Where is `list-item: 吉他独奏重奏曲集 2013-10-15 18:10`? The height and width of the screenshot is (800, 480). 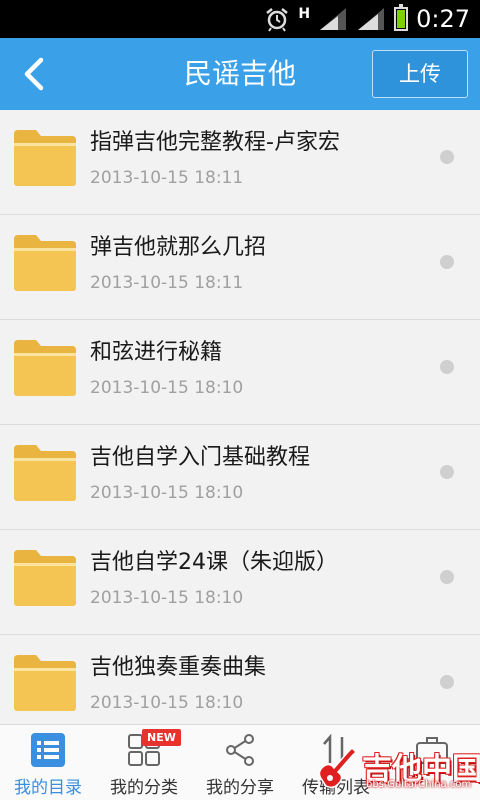
list-item: 吉他独奏重奏曲集 2013-10-15 18:10 is located at coordinates (240, 679).